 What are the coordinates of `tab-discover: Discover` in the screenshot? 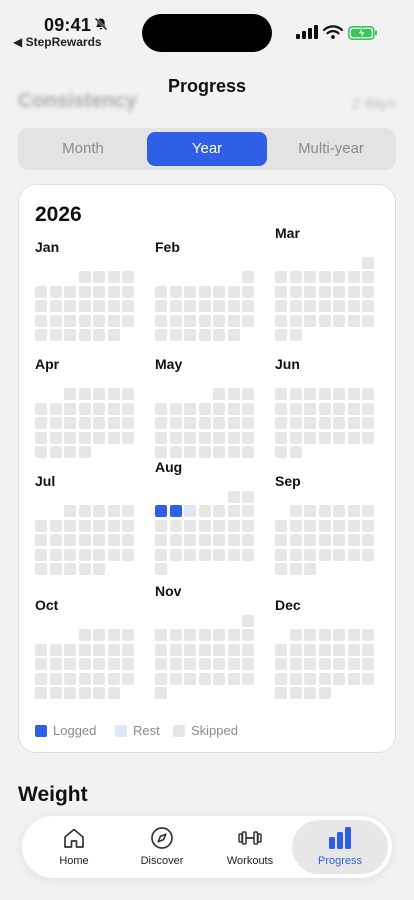 It's located at (162, 847).